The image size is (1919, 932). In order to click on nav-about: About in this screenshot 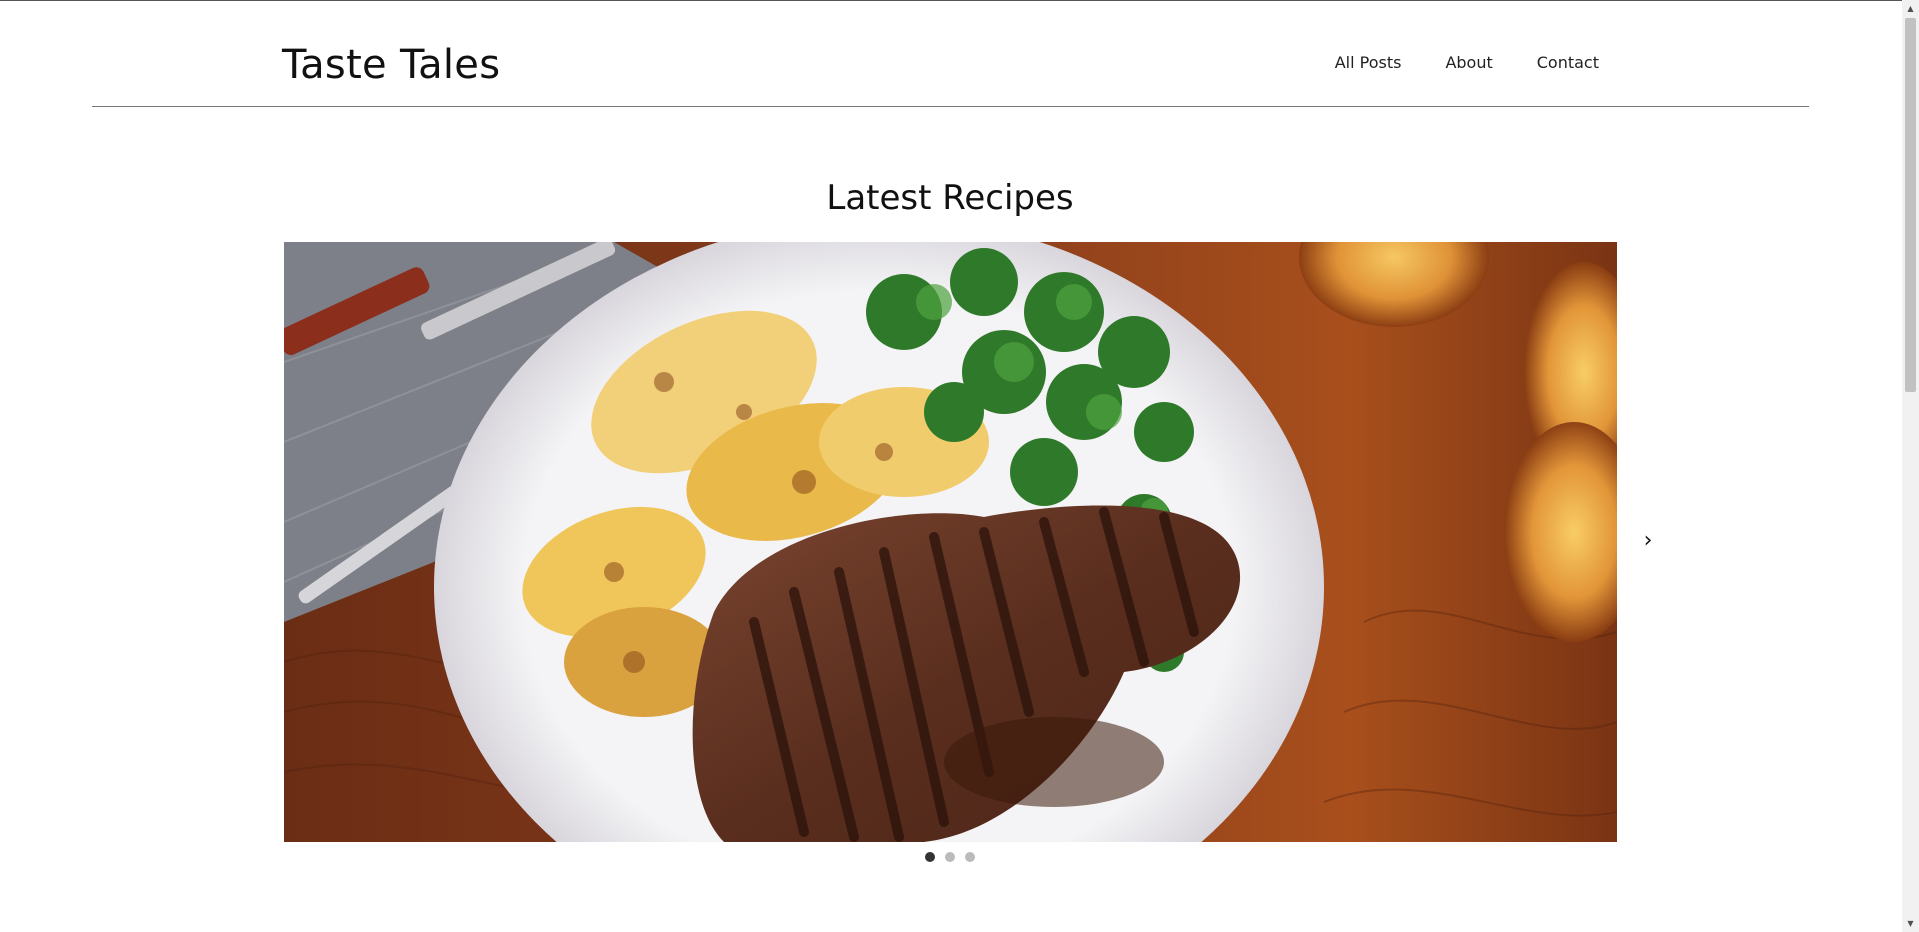, I will do `click(1468, 62)`.